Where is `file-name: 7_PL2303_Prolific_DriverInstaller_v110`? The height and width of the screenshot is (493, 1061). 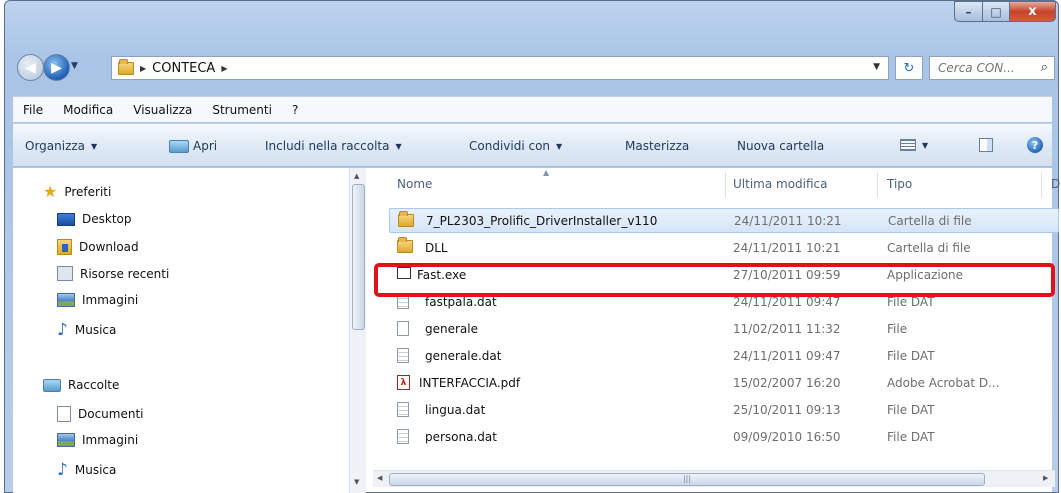
file-name: 7_PL2303_Prolific_DriverInstaller_v110 is located at coordinates (542, 220).